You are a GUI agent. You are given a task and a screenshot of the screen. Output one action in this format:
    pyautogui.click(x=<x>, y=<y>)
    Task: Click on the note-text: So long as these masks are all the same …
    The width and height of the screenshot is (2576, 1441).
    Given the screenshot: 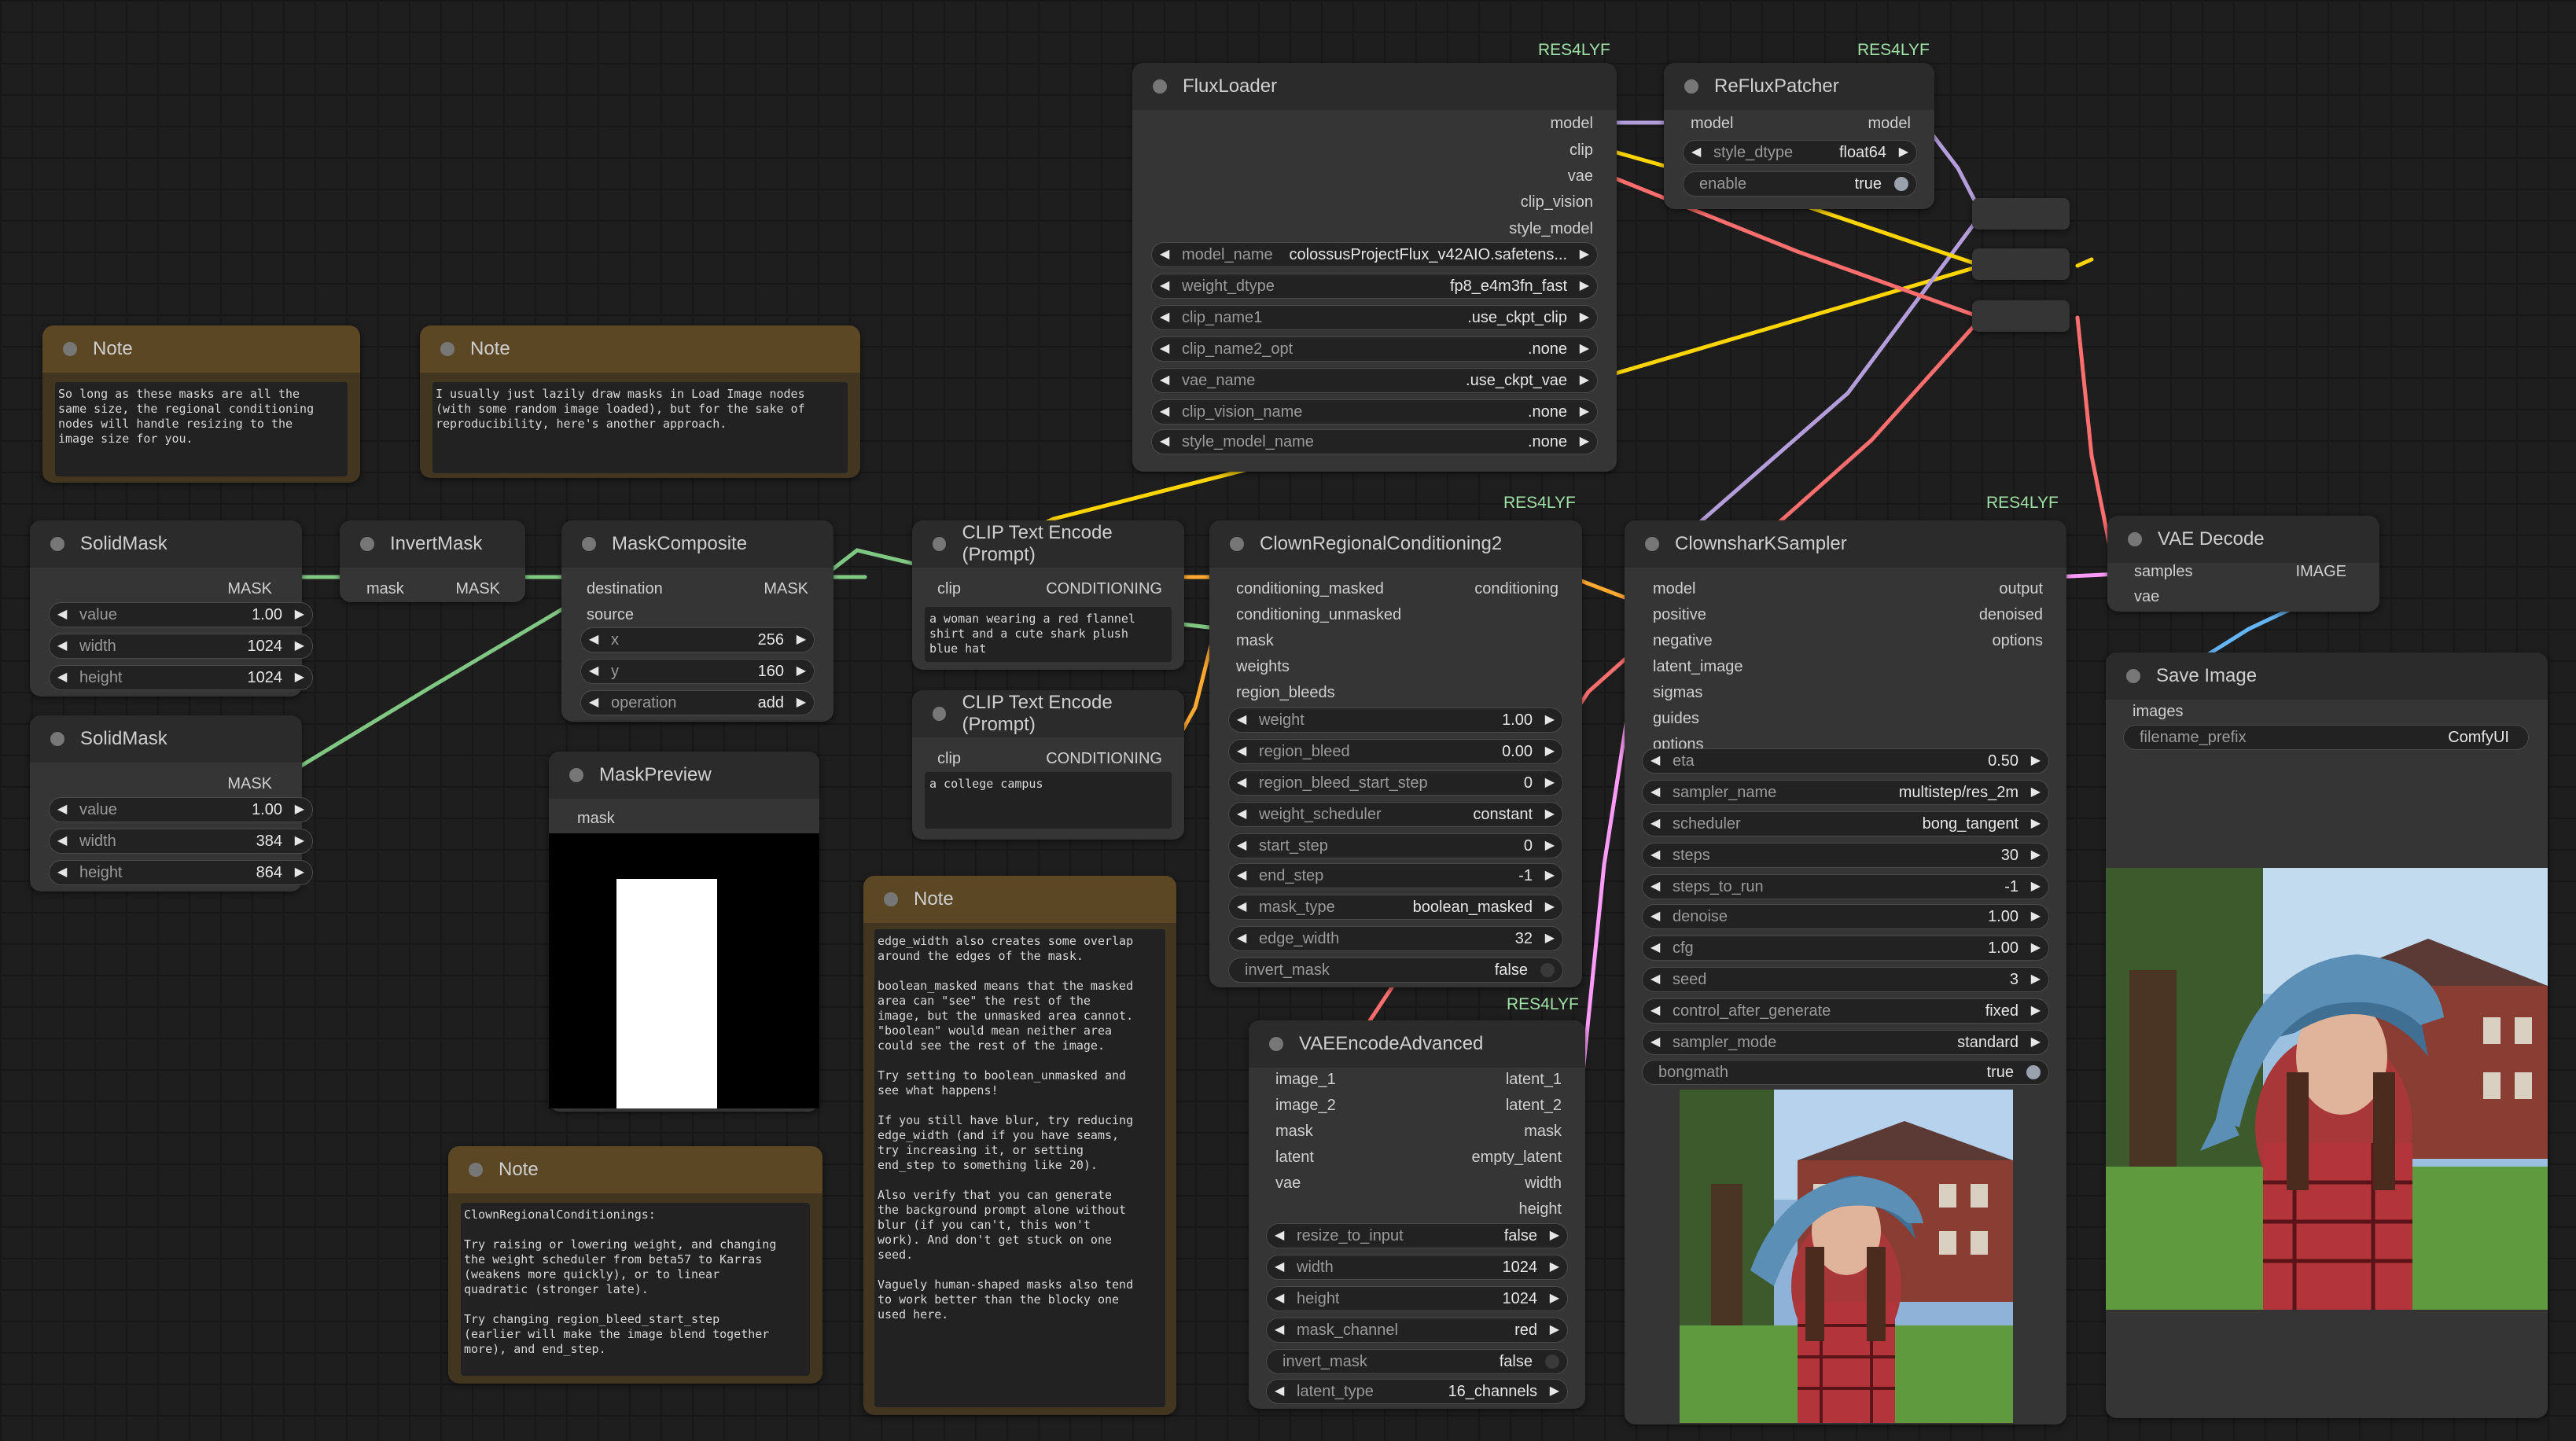 What is the action you would take?
    pyautogui.click(x=201, y=429)
    